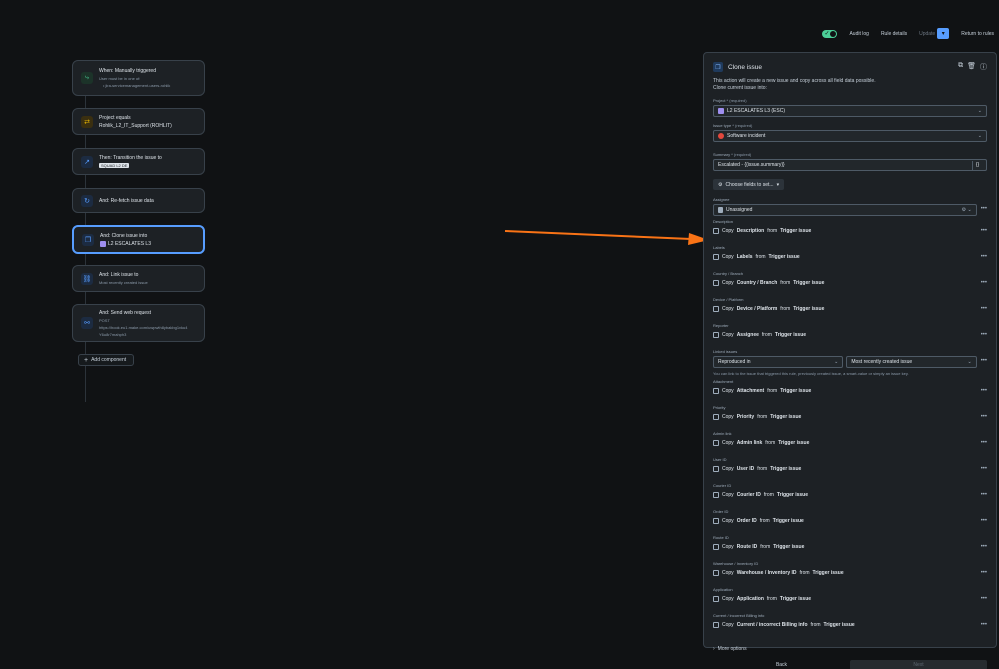  I want to click on node-title: And: Send web request, so click(125, 312).